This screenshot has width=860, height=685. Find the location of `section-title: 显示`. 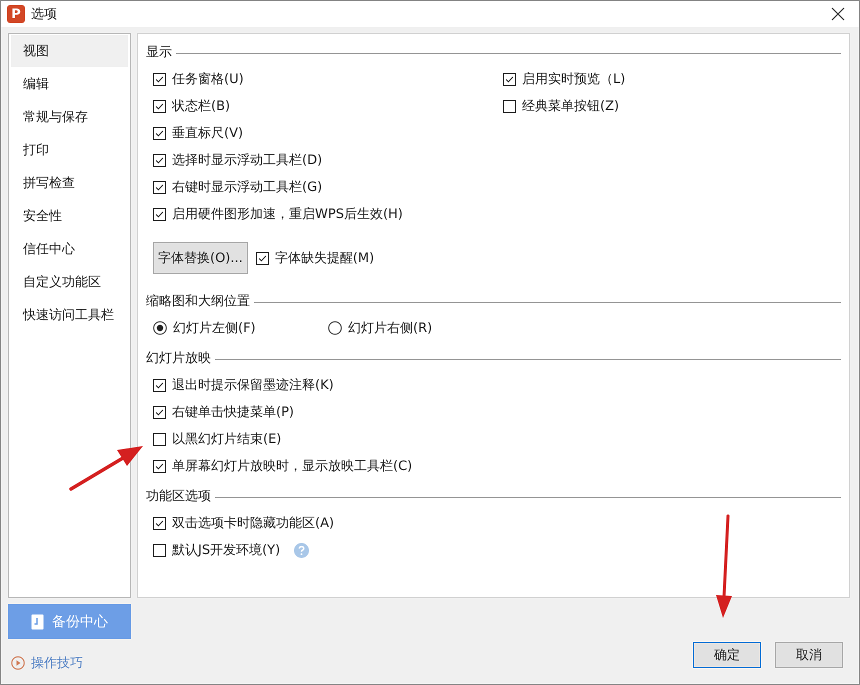

section-title: 显示 is located at coordinates (159, 52).